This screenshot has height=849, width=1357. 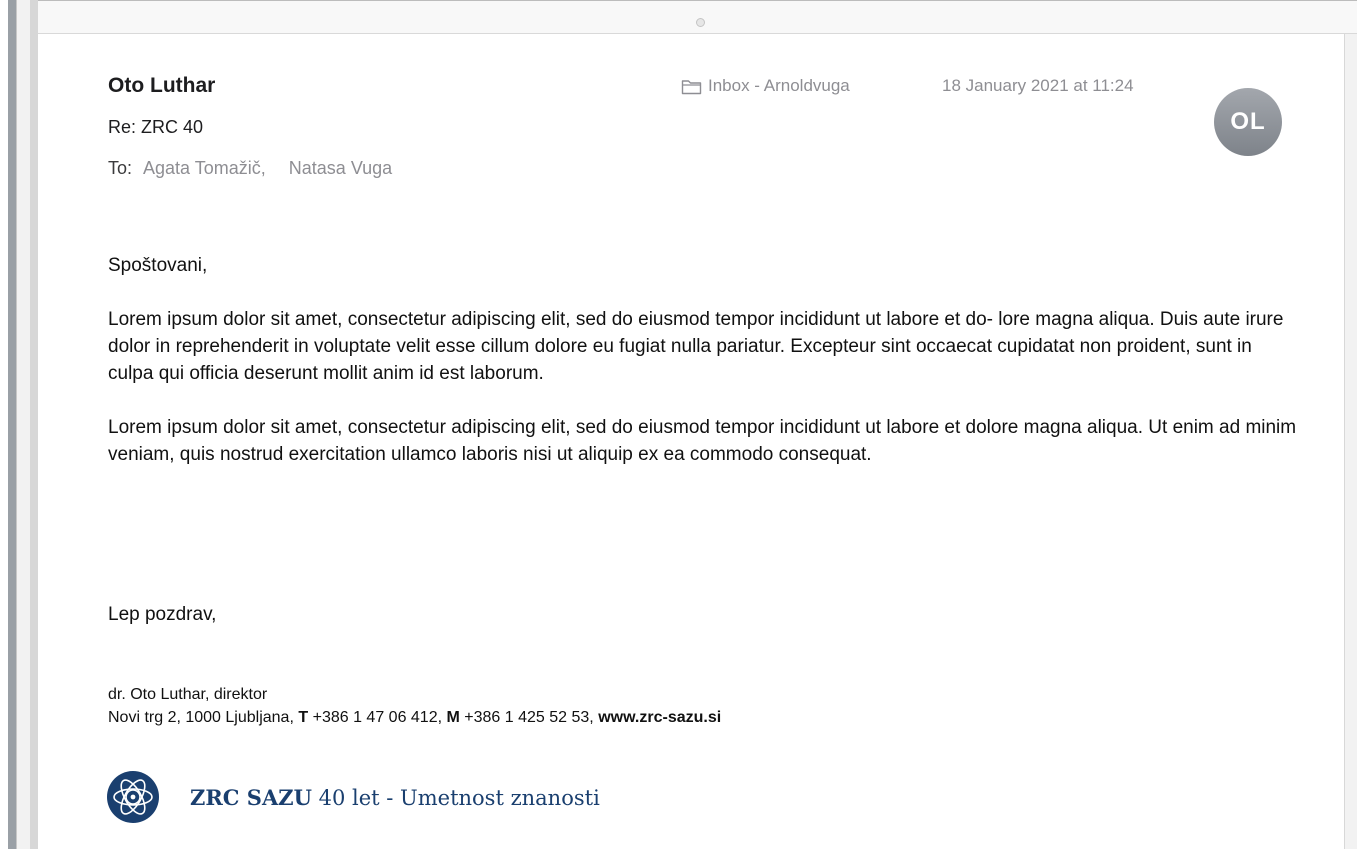 I want to click on mobile-label: M, so click(x=453, y=717).